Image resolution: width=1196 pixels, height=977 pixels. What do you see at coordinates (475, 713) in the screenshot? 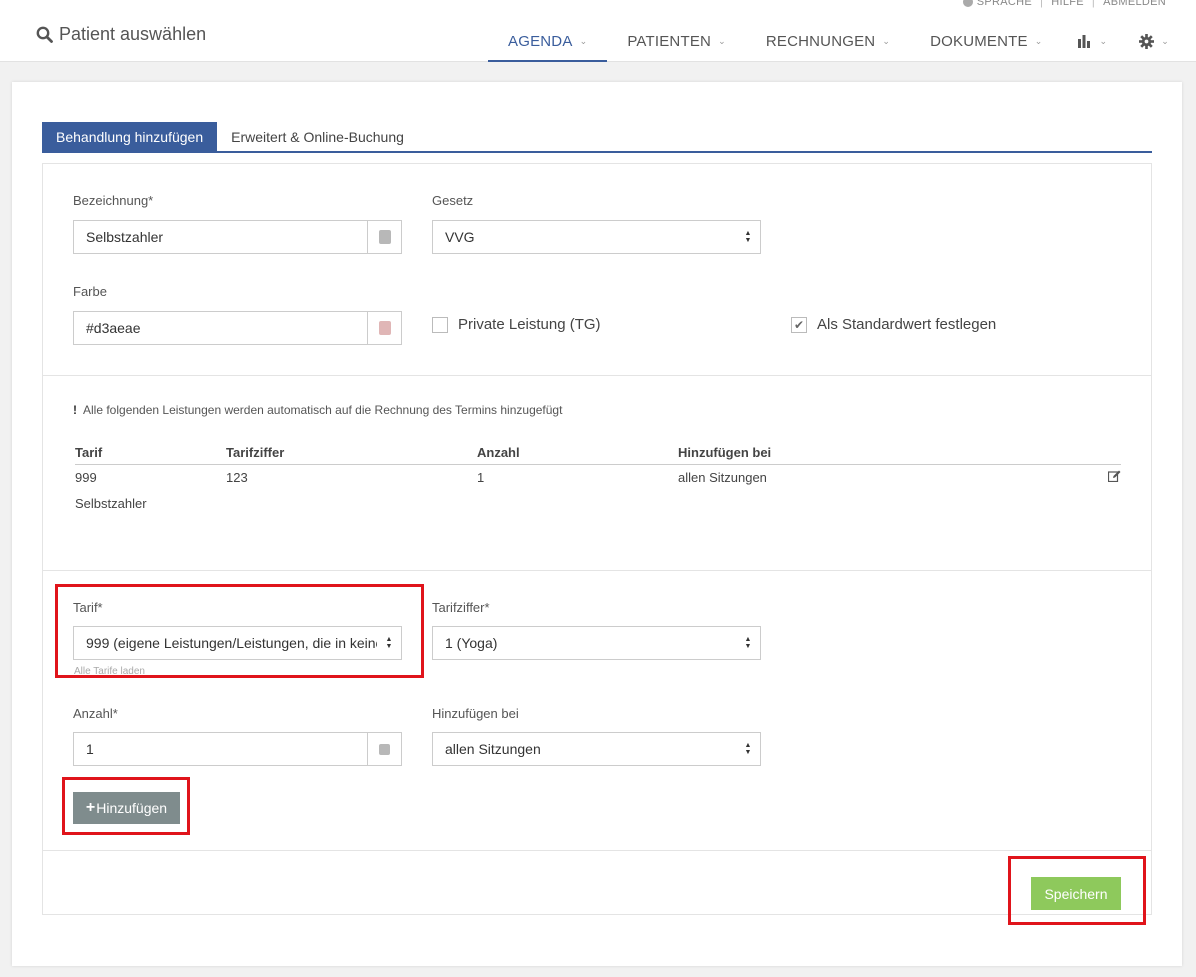
I see `hinzufuegen-bei-label: Hinzufügen bei` at bounding box center [475, 713].